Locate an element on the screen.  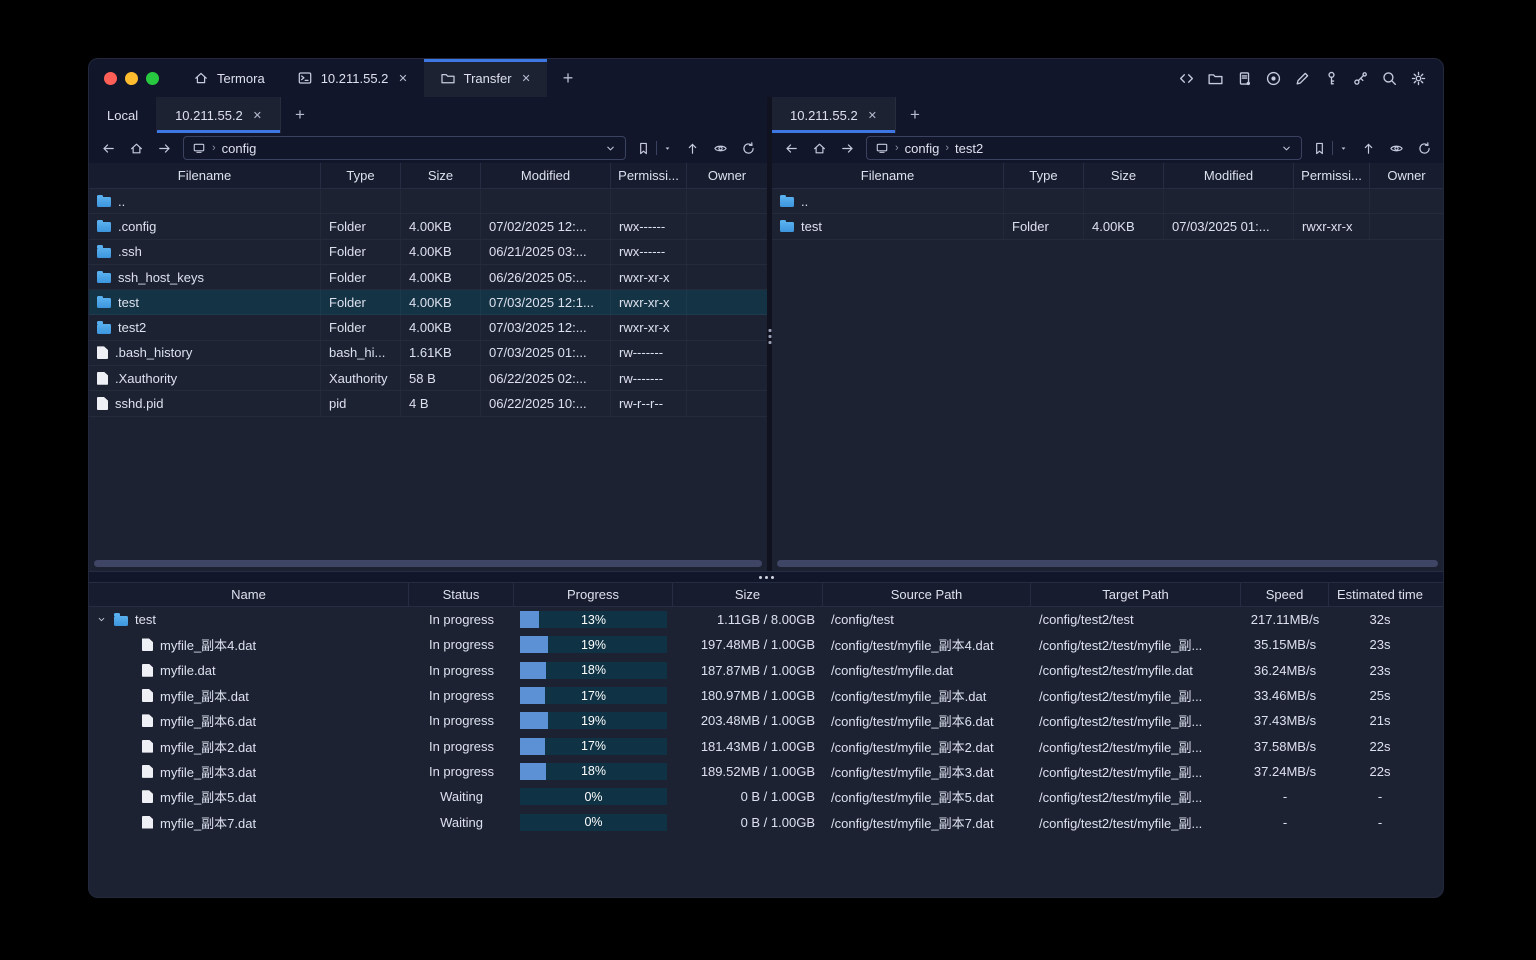
column-header: Name is located at coordinates (249, 594).